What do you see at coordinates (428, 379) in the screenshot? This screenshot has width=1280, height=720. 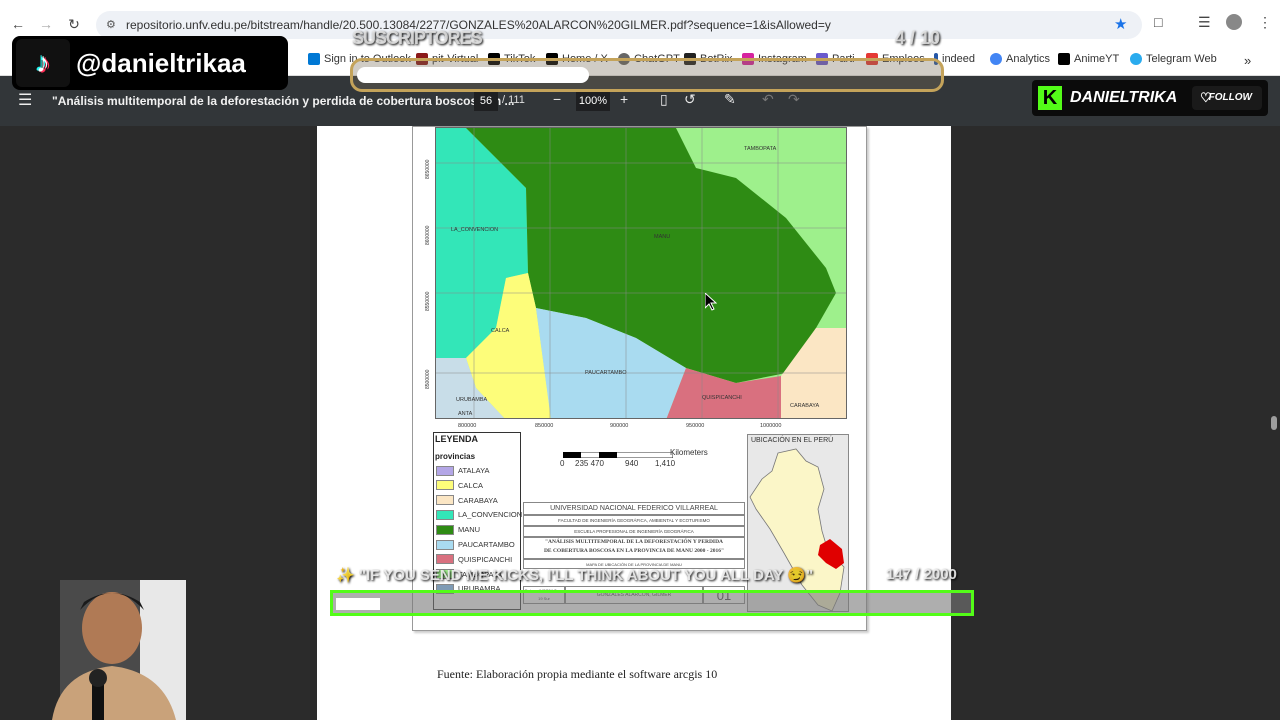 I see `y-tick: 8500000` at bounding box center [428, 379].